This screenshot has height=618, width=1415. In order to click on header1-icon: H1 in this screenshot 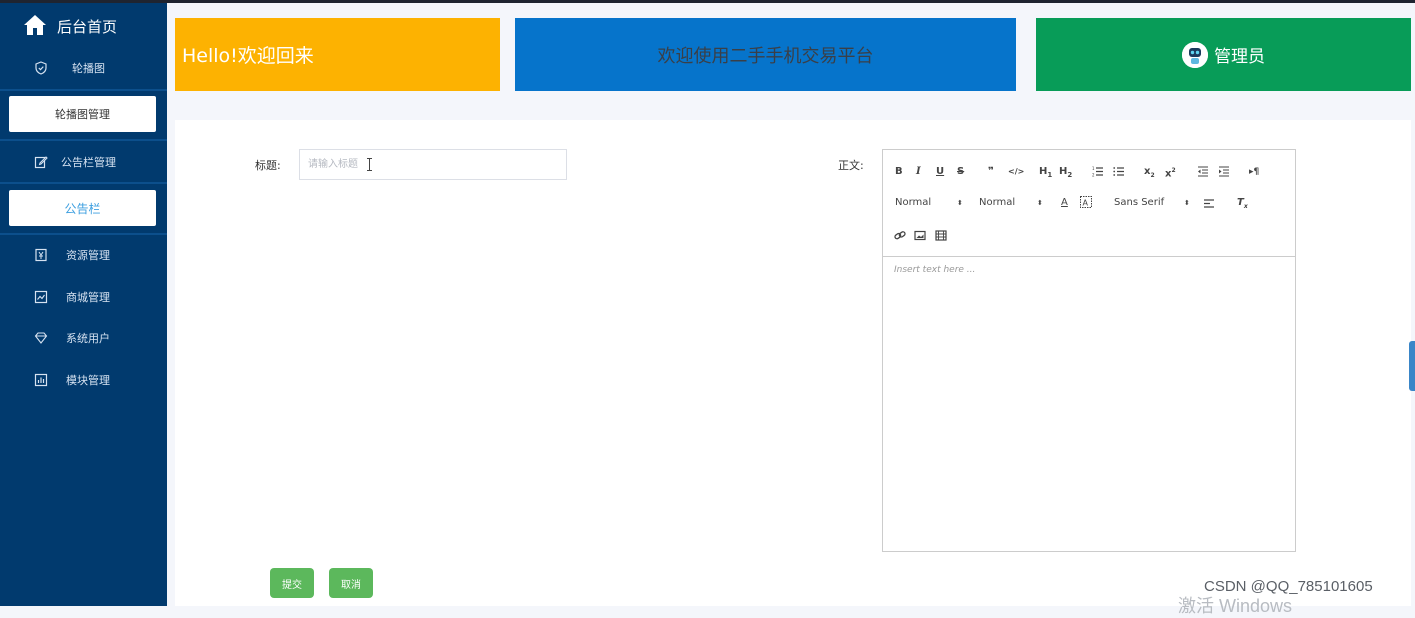, I will do `click(1045, 173)`.